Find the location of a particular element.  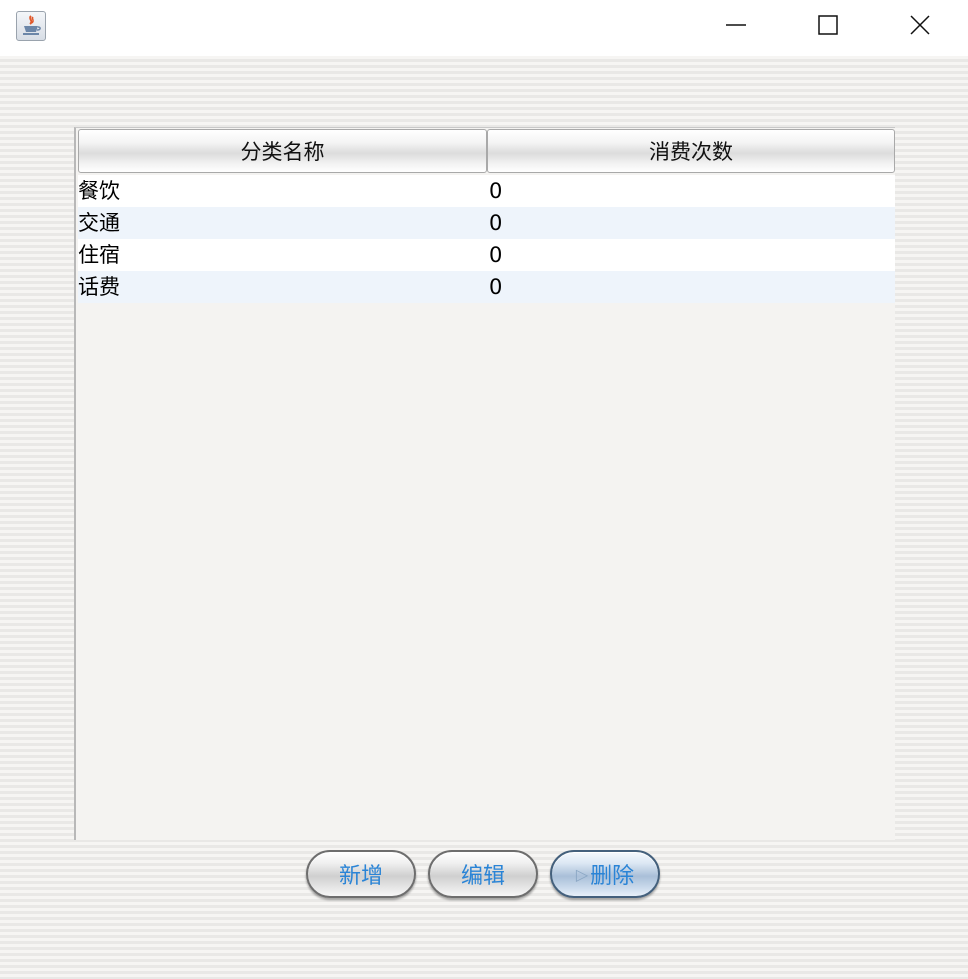

maximize-icon is located at coordinates (828, 25).